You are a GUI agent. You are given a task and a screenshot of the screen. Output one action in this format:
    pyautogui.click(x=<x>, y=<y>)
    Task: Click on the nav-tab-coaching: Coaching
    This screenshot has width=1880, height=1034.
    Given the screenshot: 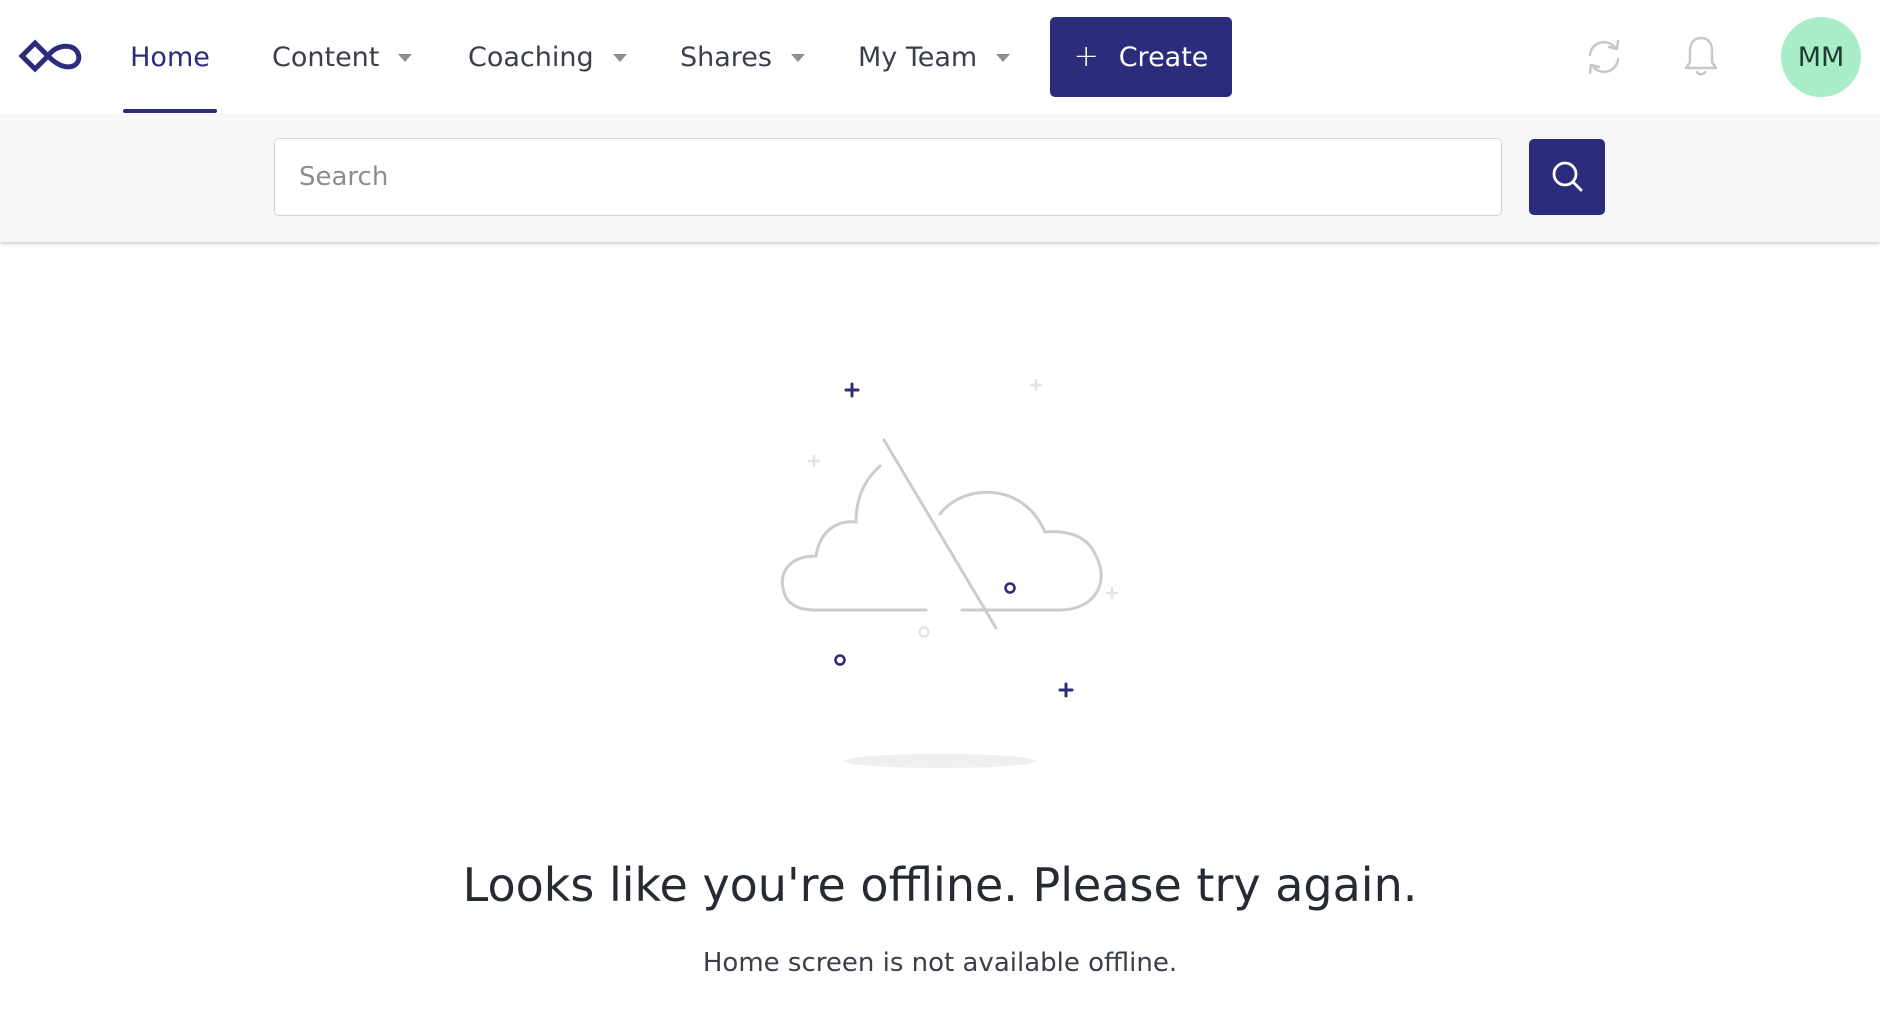 What is the action you would take?
    pyautogui.click(x=547, y=57)
    